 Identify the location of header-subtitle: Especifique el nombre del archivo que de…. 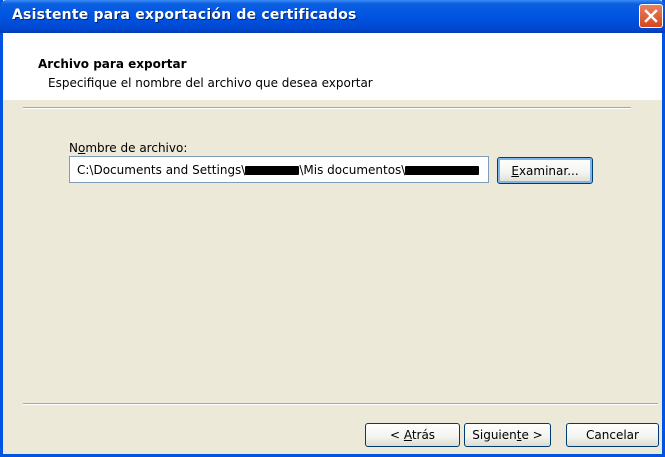
(210, 83).